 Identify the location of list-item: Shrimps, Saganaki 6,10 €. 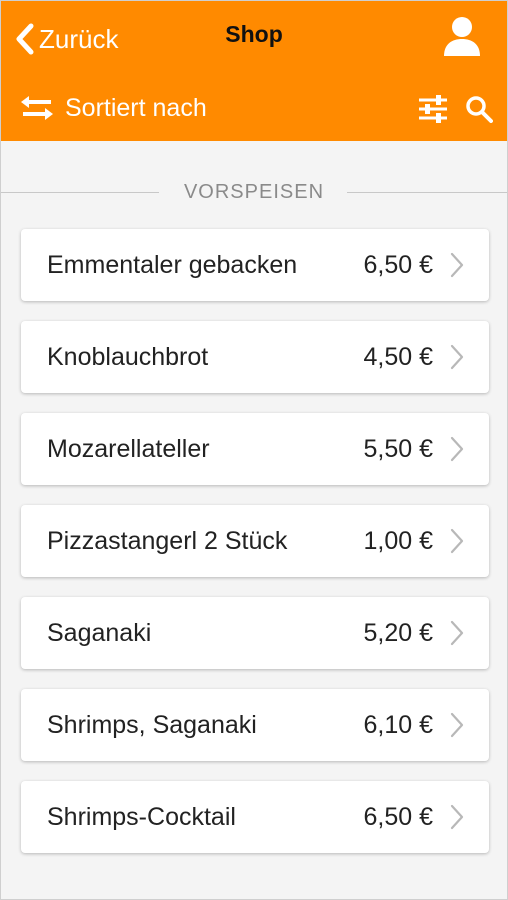
(255, 725).